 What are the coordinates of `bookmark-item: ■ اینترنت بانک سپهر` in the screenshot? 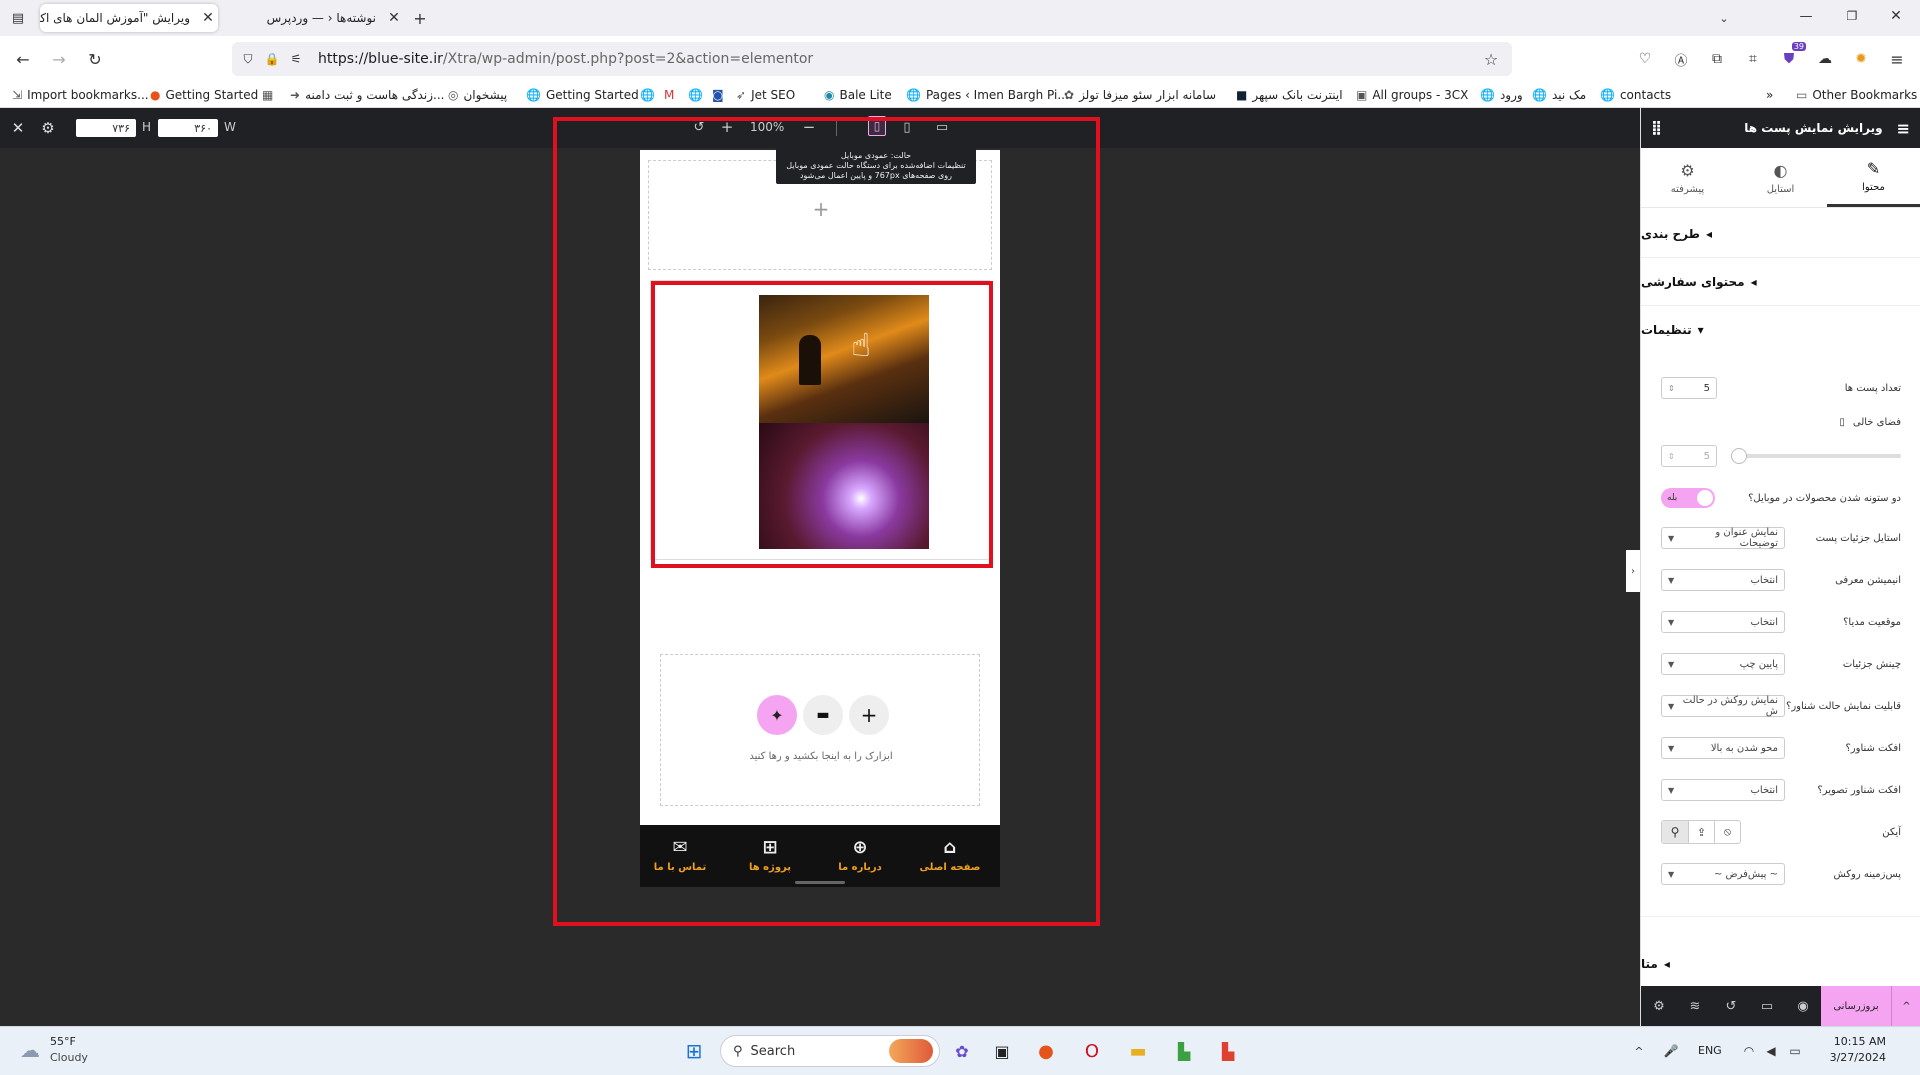 It's located at (1289, 95).